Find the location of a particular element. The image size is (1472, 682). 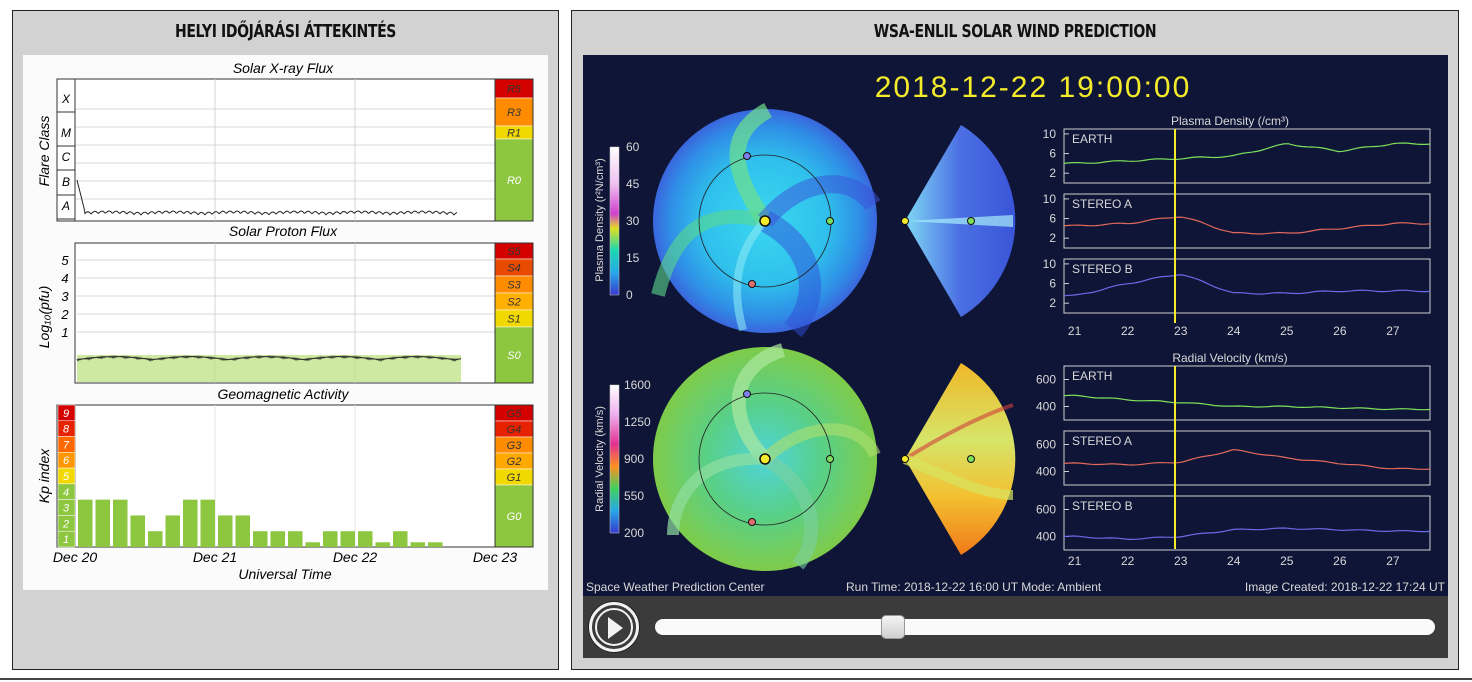

kp-level-label: 4 is located at coordinates (66, 493).